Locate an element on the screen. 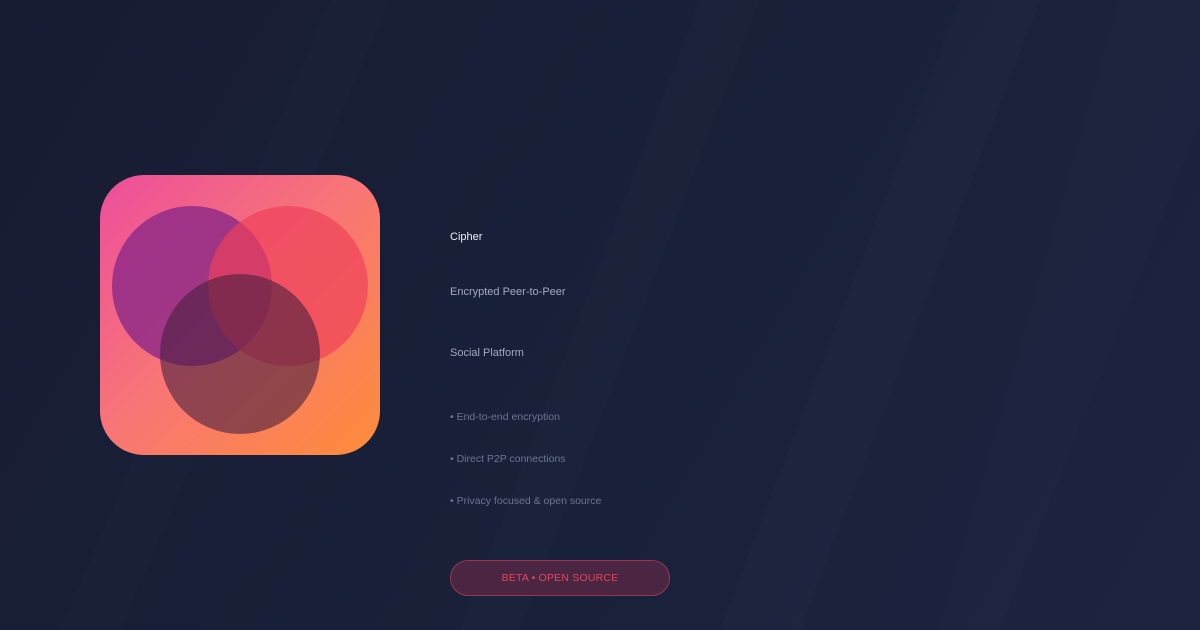 This screenshot has width=1200, height=630. app-logo is located at coordinates (240, 315).